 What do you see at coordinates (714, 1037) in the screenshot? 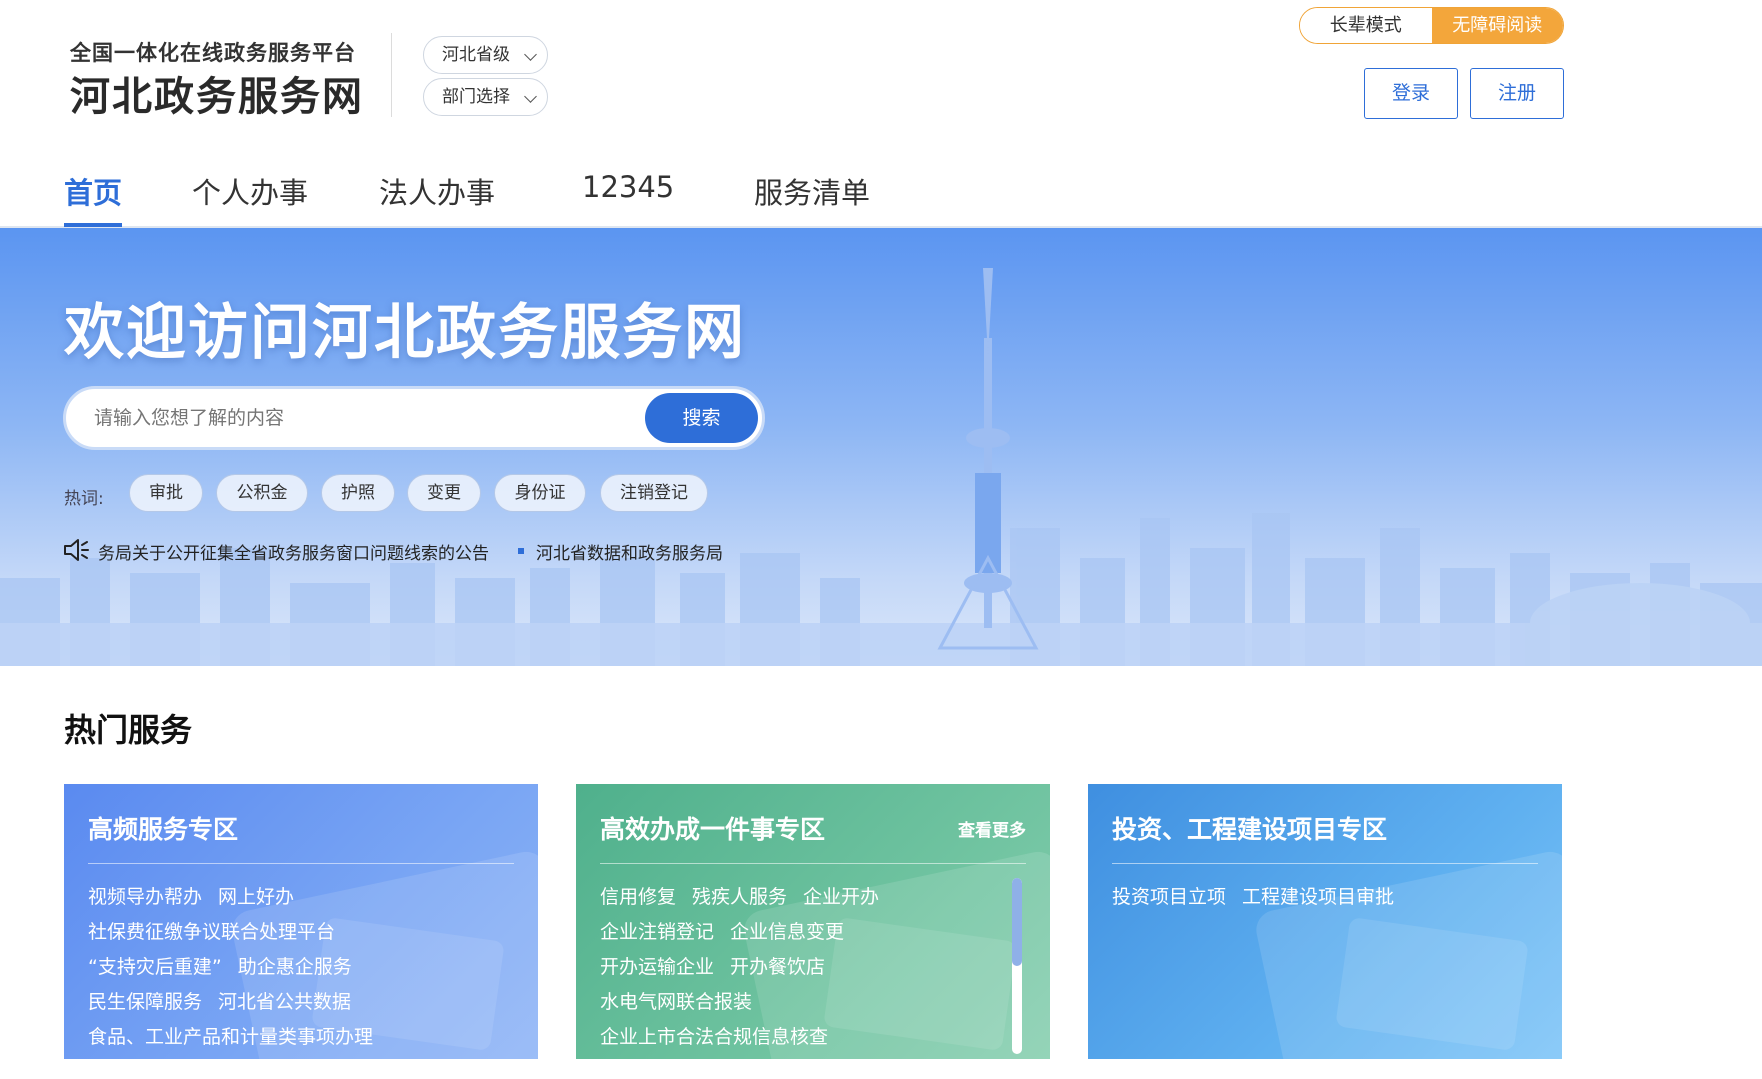
I see `service-link: 企业上市合法合规信息核查` at bounding box center [714, 1037].